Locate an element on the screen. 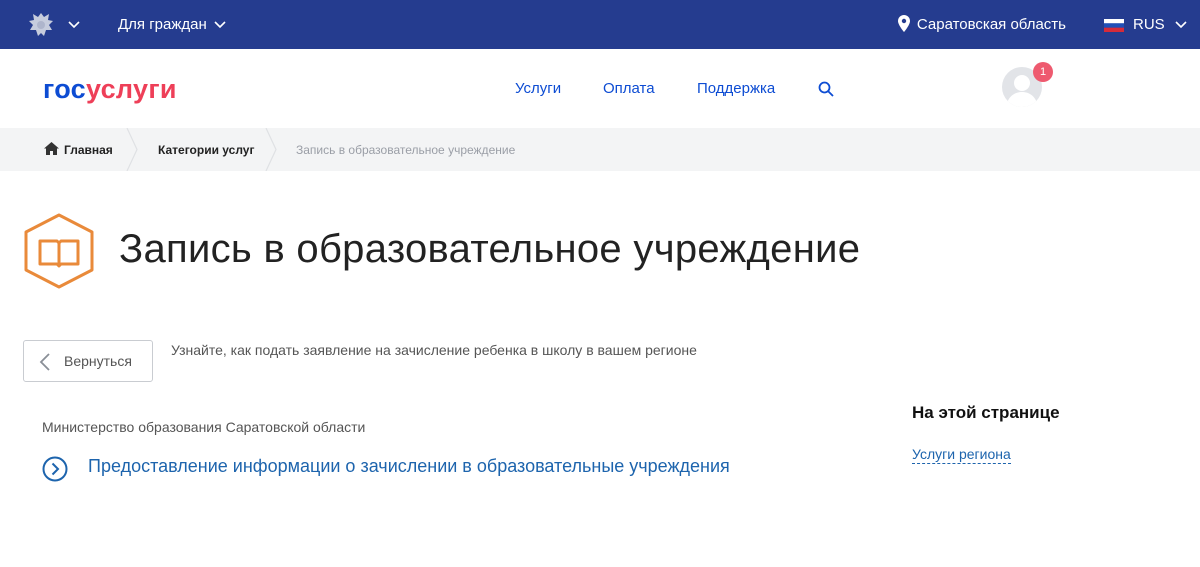 The width and height of the screenshot is (1200, 567). logo-part-uslugi: услуги is located at coordinates (131, 89).